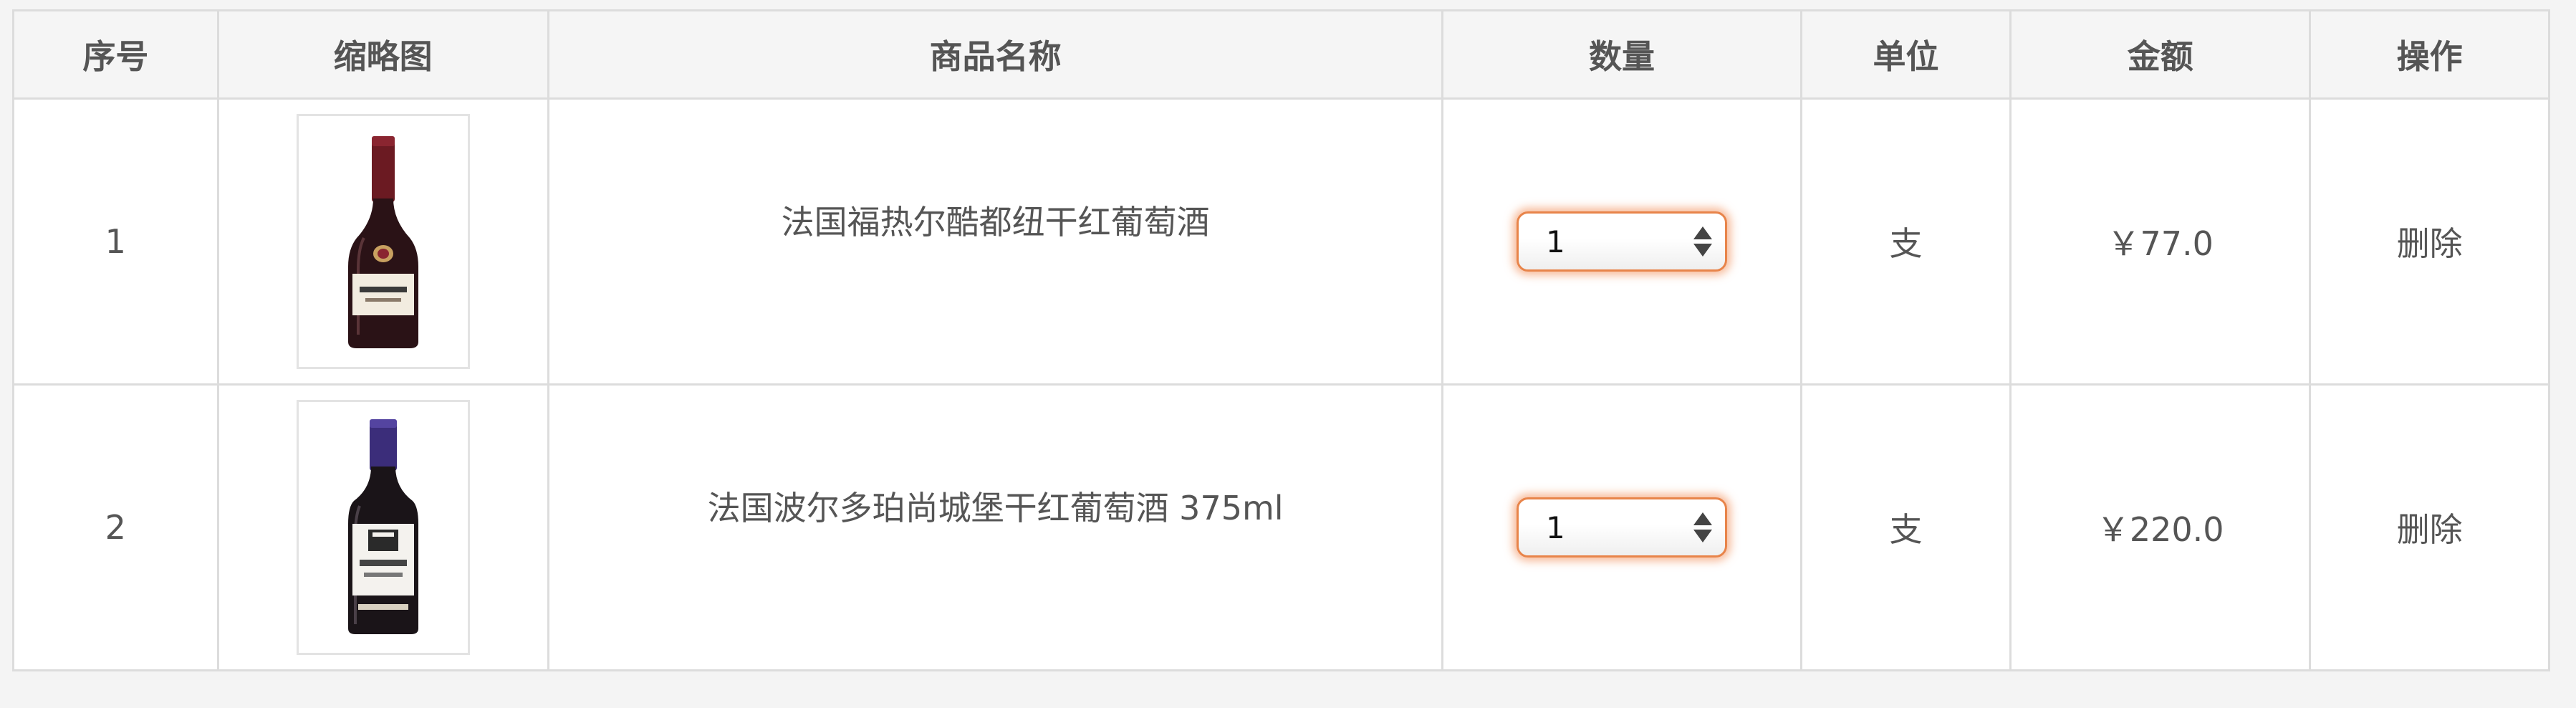  I want to click on header-quantity: 数量, so click(1621, 54).